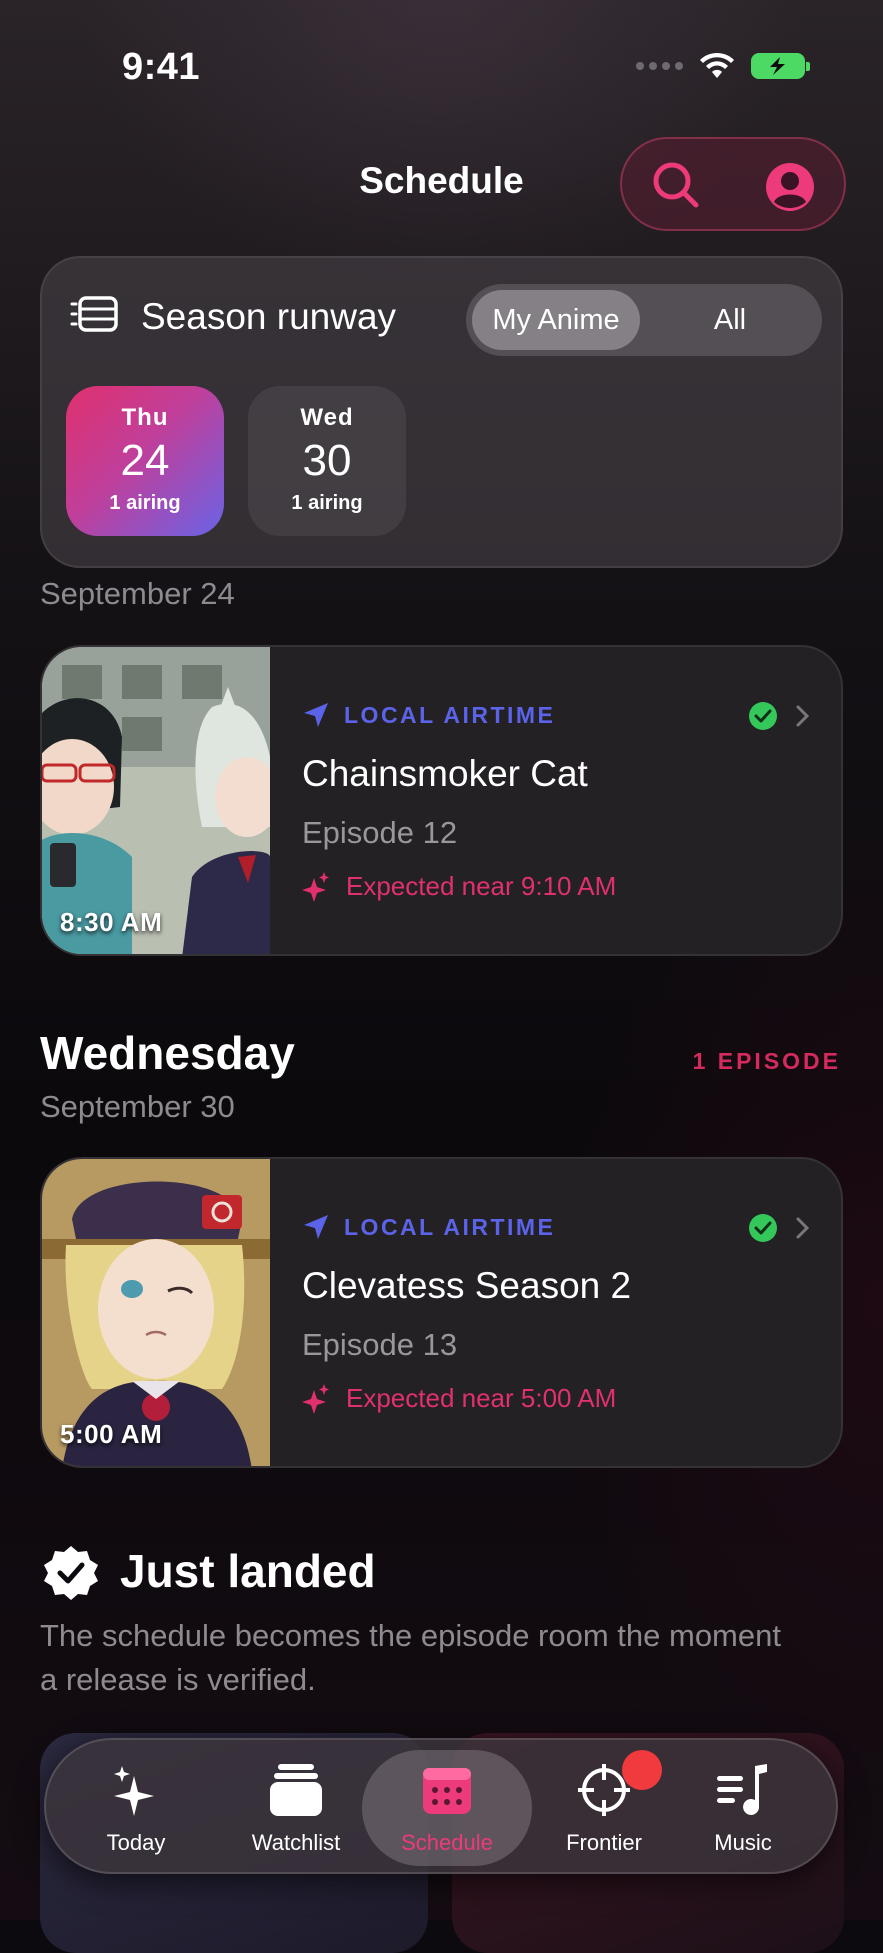  What do you see at coordinates (733, 184) in the screenshot?
I see `header-actions` at bounding box center [733, 184].